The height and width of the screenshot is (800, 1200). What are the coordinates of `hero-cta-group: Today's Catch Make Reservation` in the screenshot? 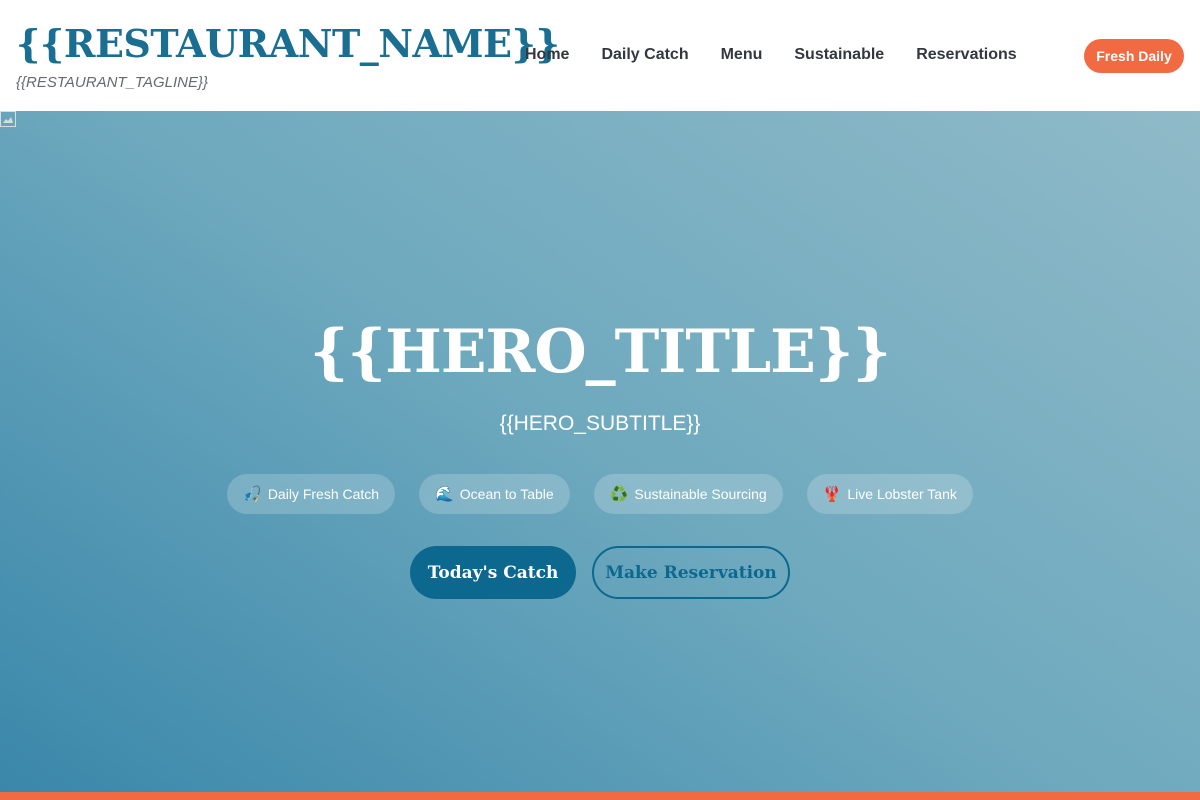 It's located at (600, 572).